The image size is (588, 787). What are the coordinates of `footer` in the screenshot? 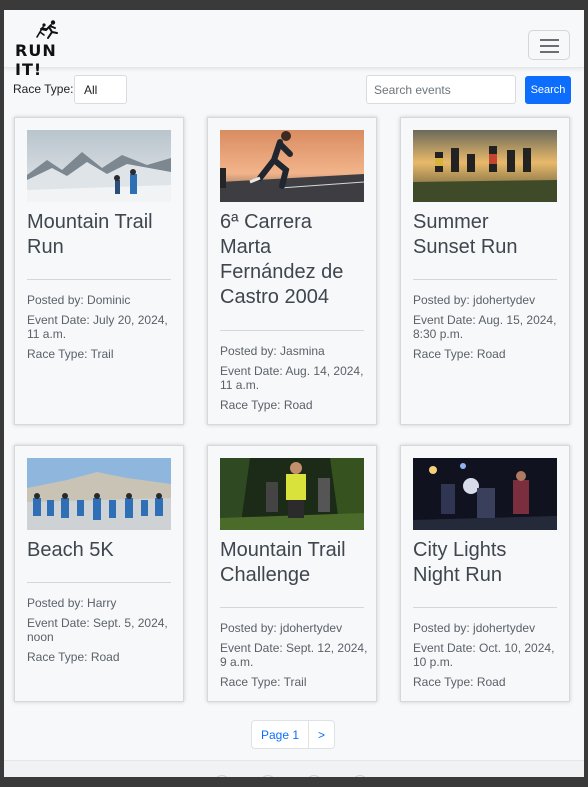 It's located at (294, 768).